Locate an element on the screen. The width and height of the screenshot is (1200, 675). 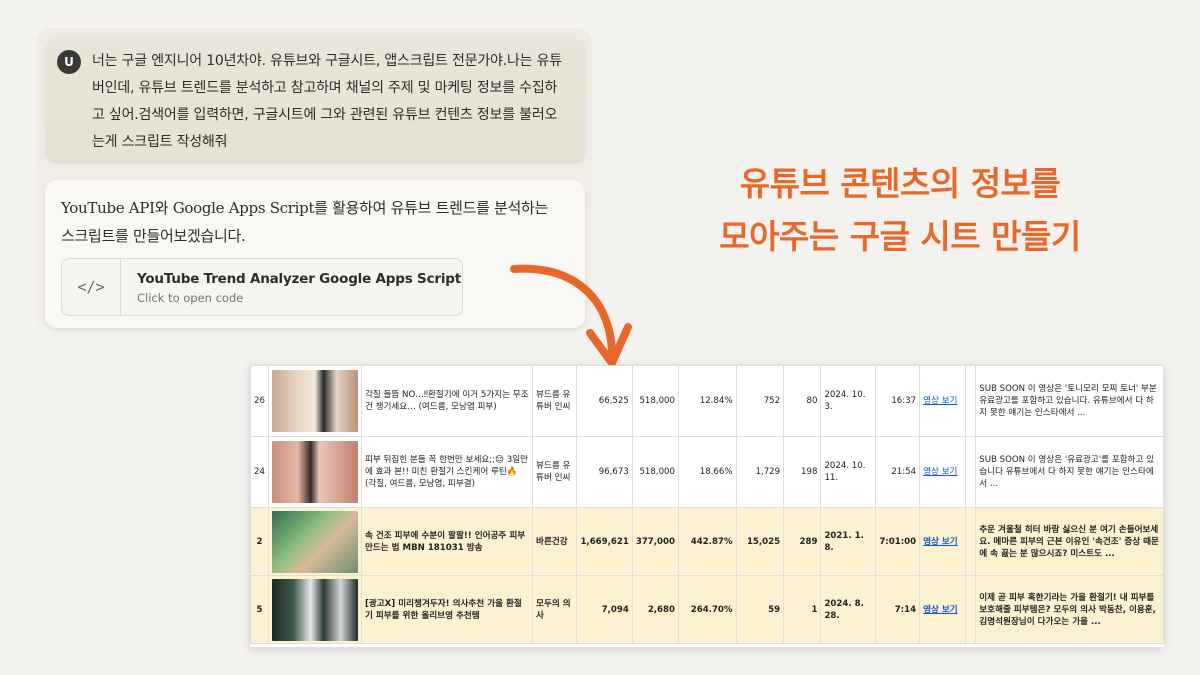
views-cell: 96,673 is located at coordinates (604, 472).